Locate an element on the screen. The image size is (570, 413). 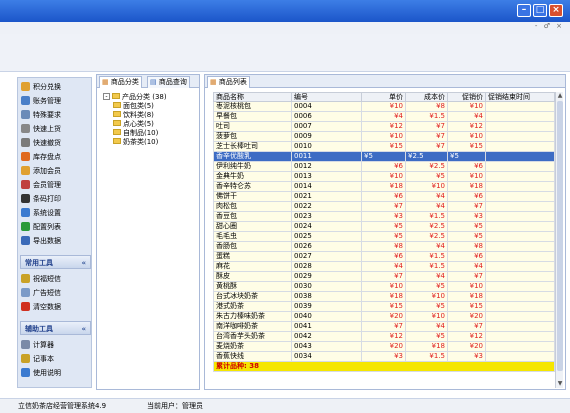
panel-header-aux-tools: 辅助工具 « is located at coordinates (55, 328).